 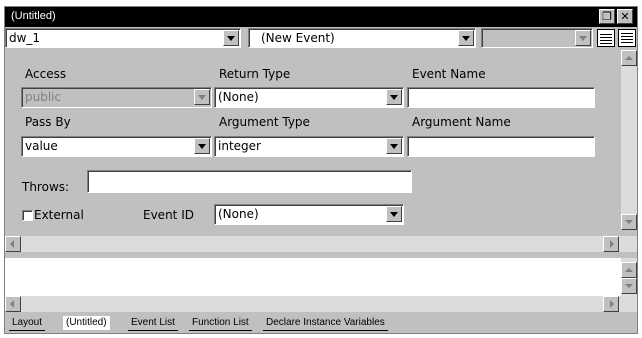 I want to click on prototype-select, so click(x=537, y=38).